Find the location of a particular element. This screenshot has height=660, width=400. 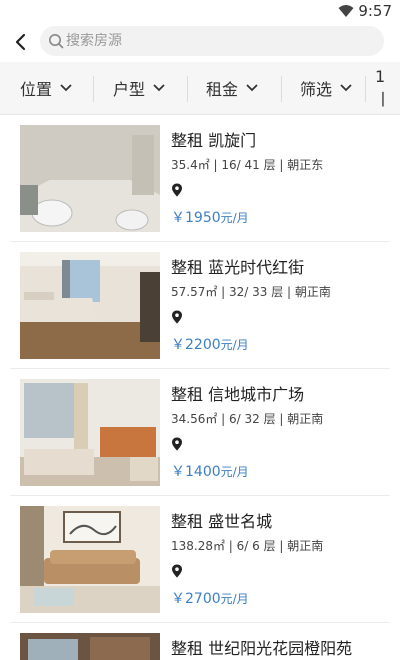

filter-more: 筛选 is located at coordinates (326, 88).